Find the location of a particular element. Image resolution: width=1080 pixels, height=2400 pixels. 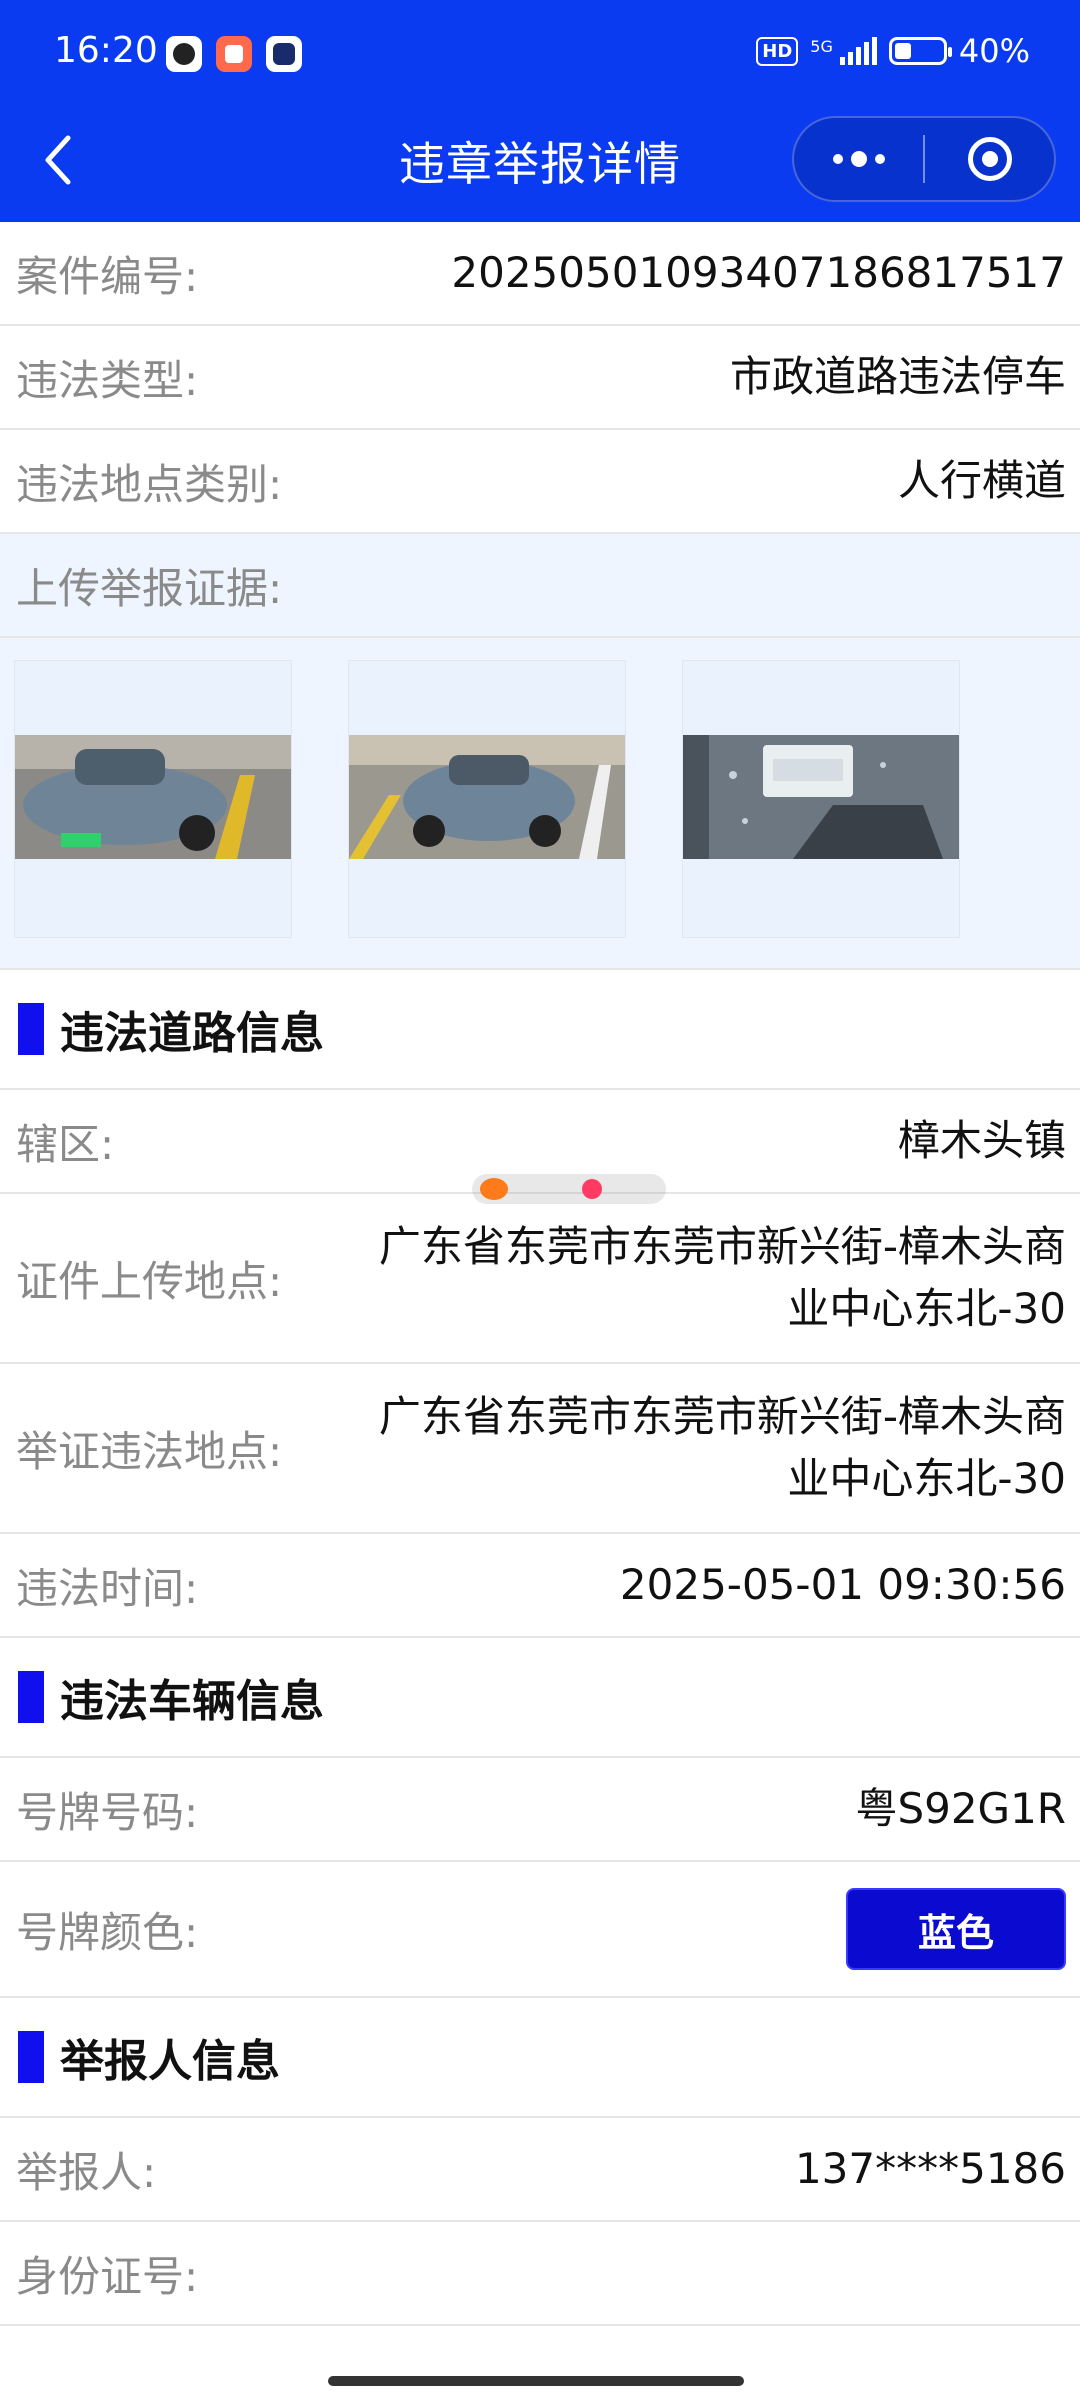

violation-type-row: 违法类型: 市政道路违法停车 is located at coordinates (540, 378).